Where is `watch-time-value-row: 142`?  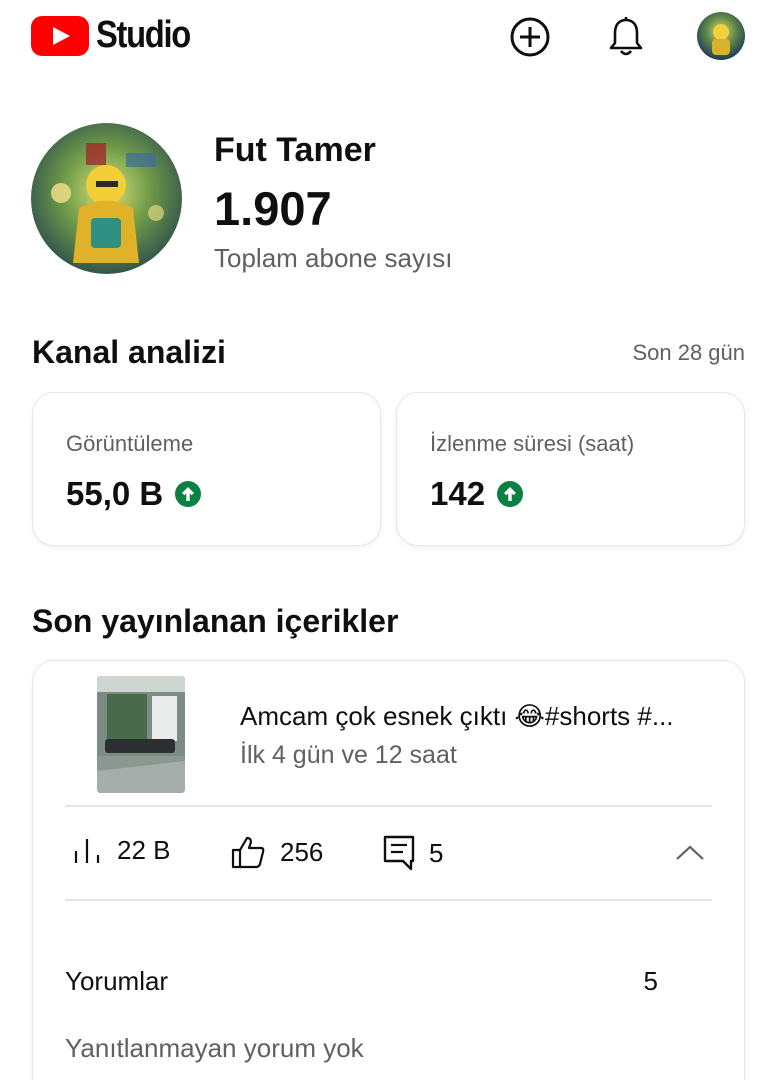
watch-time-value-row: 142 is located at coordinates (477, 494).